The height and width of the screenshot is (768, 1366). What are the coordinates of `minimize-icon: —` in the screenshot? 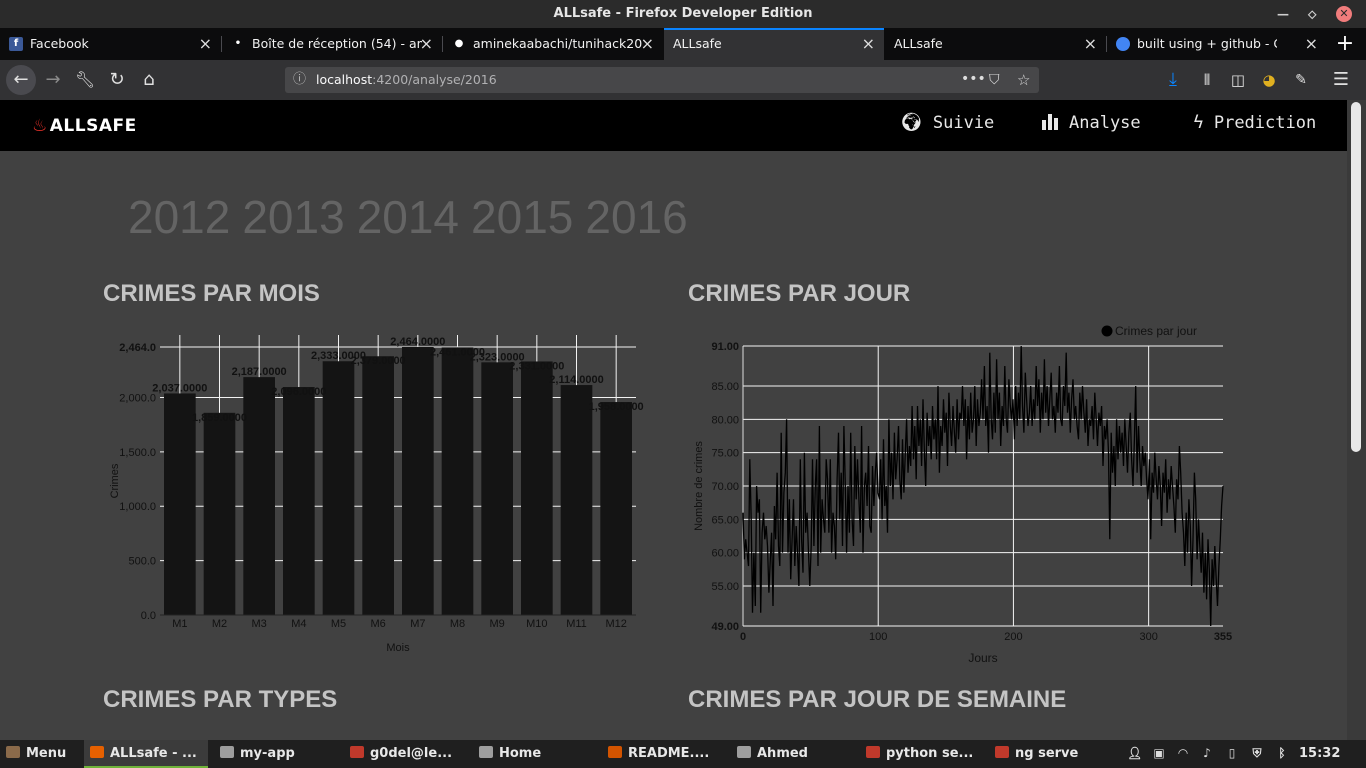 It's located at (1283, 14).